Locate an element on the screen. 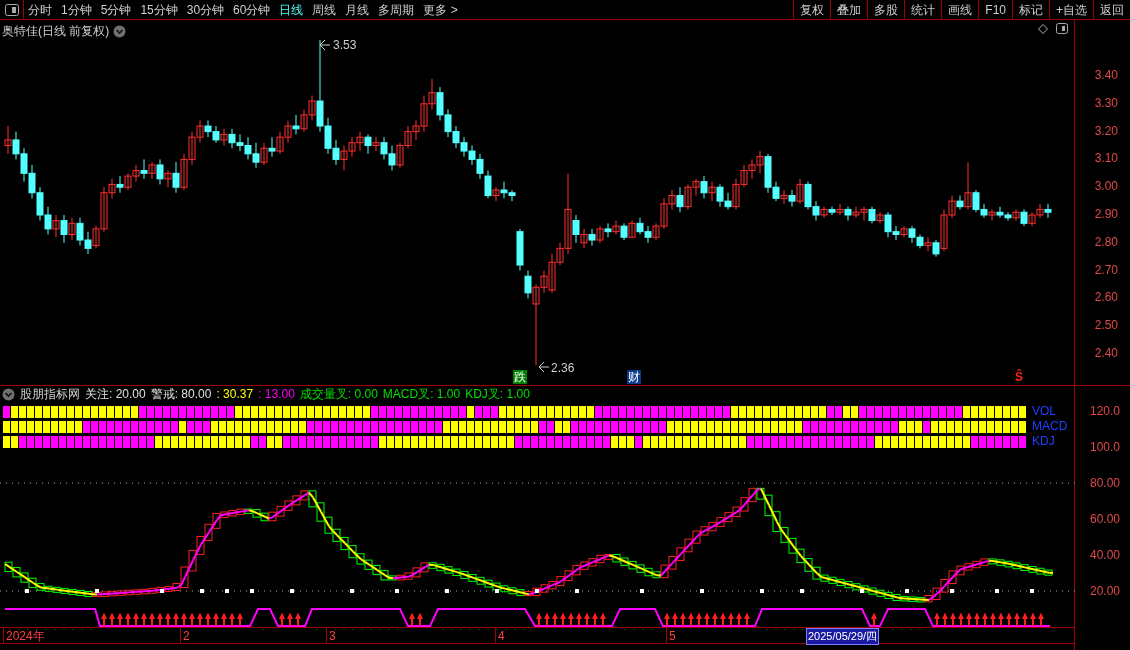 The height and width of the screenshot is (650, 1130). low-price-label: 2.36 is located at coordinates (556, 368).